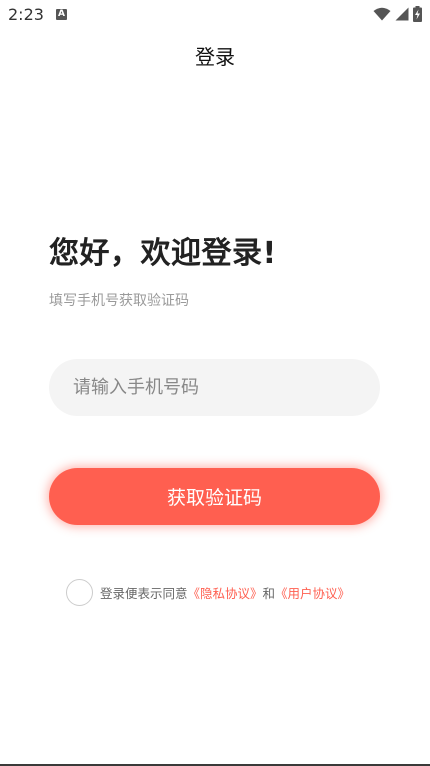  Describe the element at coordinates (312, 593) in the screenshot. I see `user-agreement-link: 《用户协议》` at that location.